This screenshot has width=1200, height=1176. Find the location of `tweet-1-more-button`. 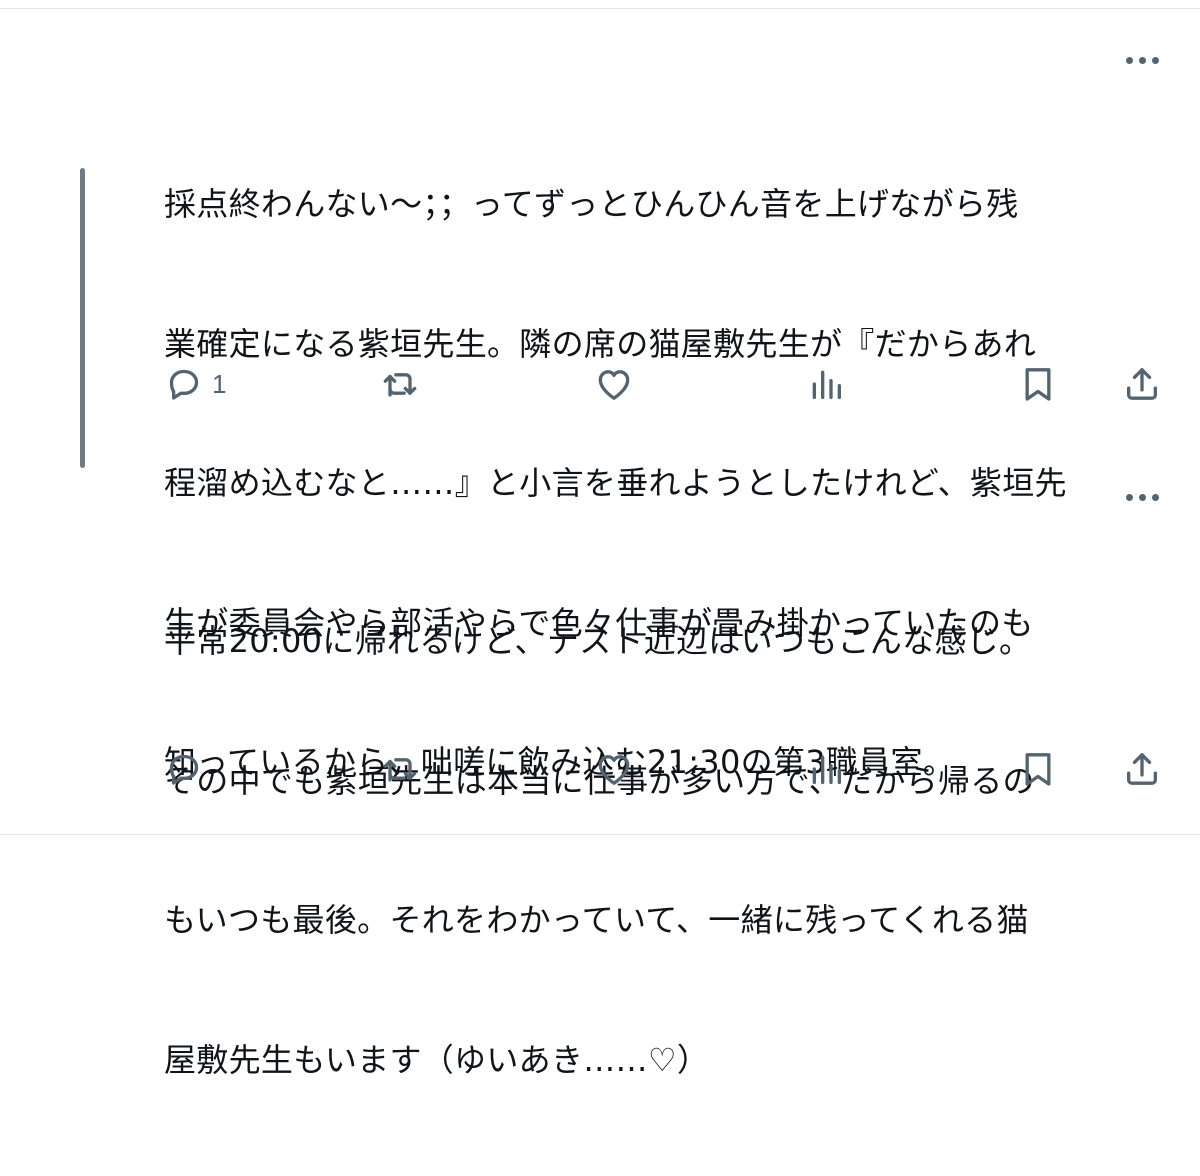

tweet-1-more-button is located at coordinates (1142, 60).